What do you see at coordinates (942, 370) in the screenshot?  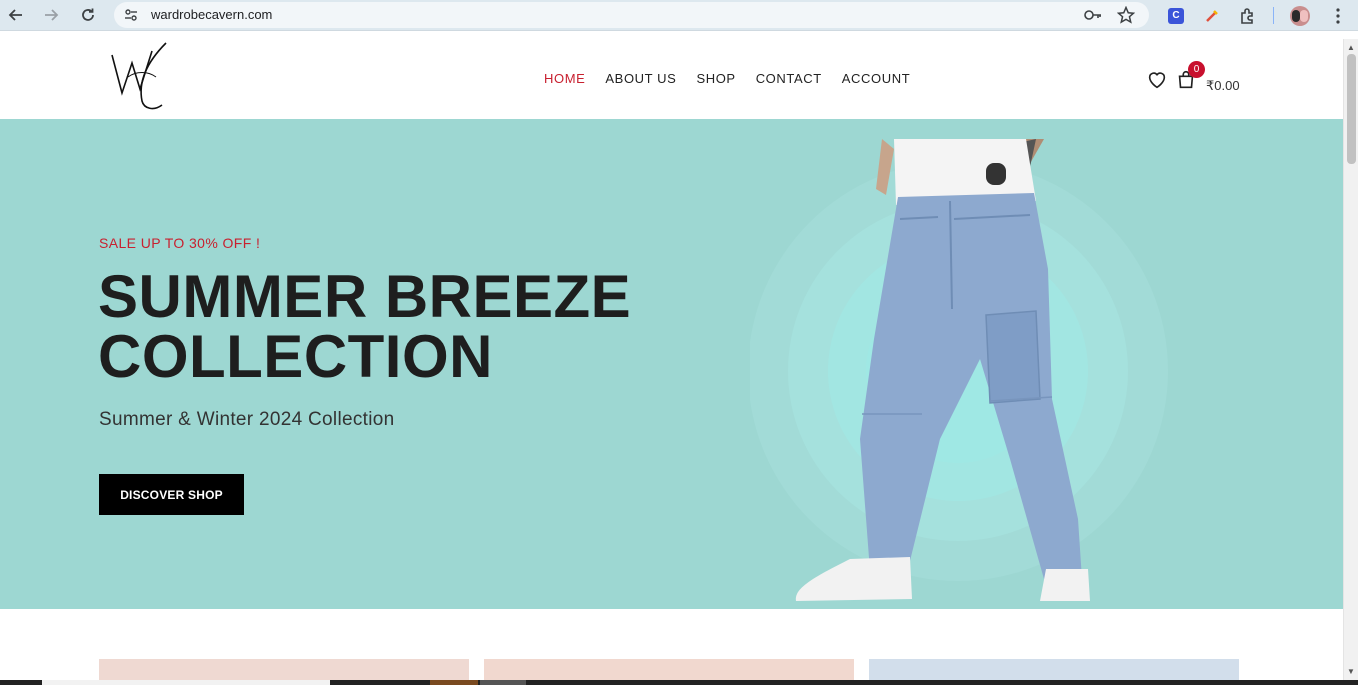 I see `model-image` at bounding box center [942, 370].